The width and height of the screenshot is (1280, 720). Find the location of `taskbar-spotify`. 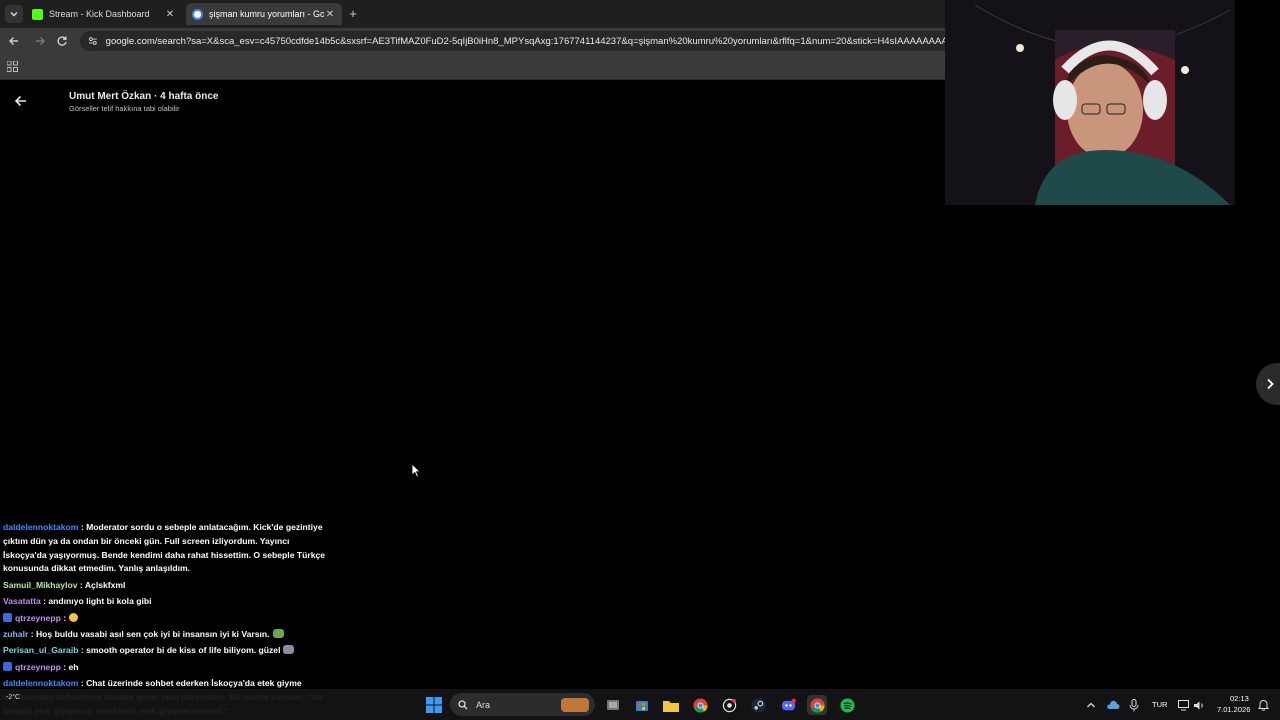

taskbar-spotify is located at coordinates (847, 705).